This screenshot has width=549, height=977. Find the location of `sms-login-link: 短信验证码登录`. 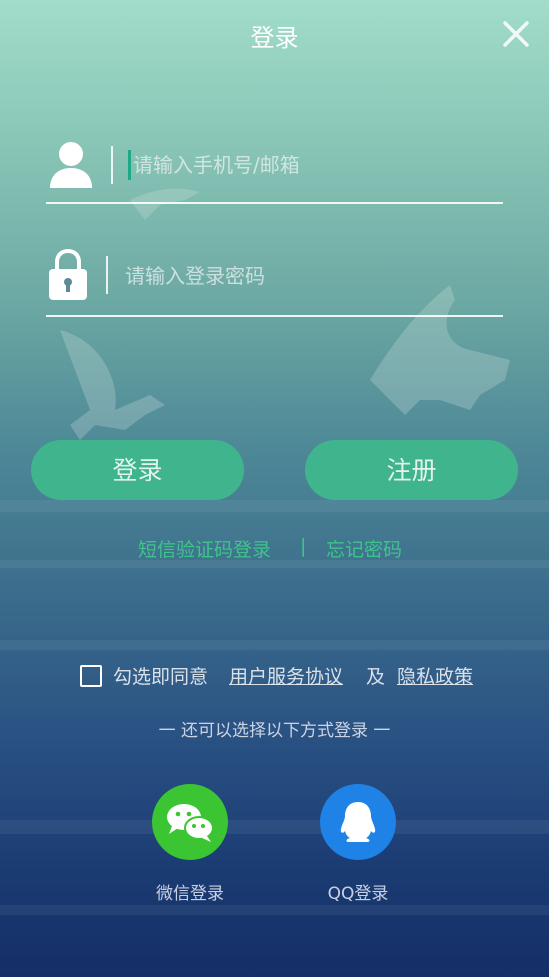

sms-login-link: 短信验证码登录 is located at coordinates (204, 548).